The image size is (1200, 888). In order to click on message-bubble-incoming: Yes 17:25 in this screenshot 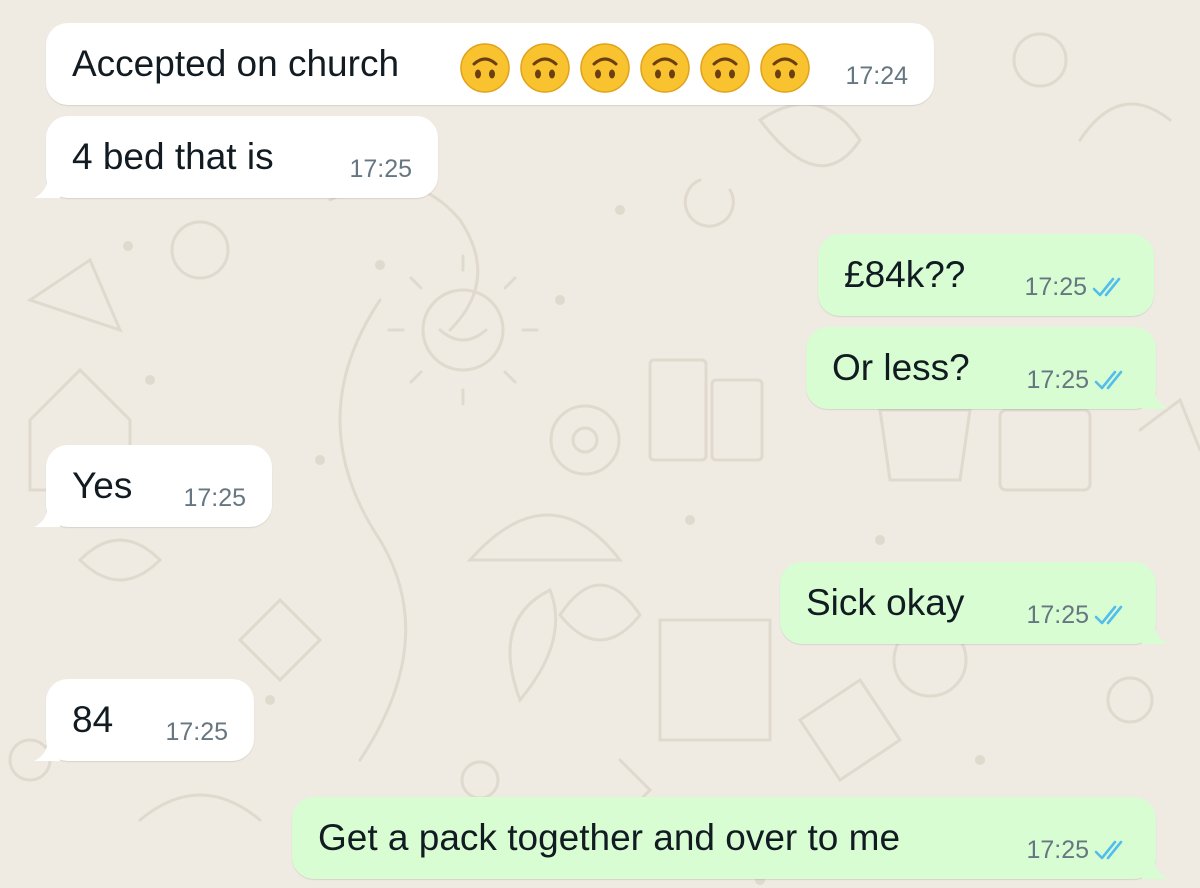, I will do `click(153, 486)`.